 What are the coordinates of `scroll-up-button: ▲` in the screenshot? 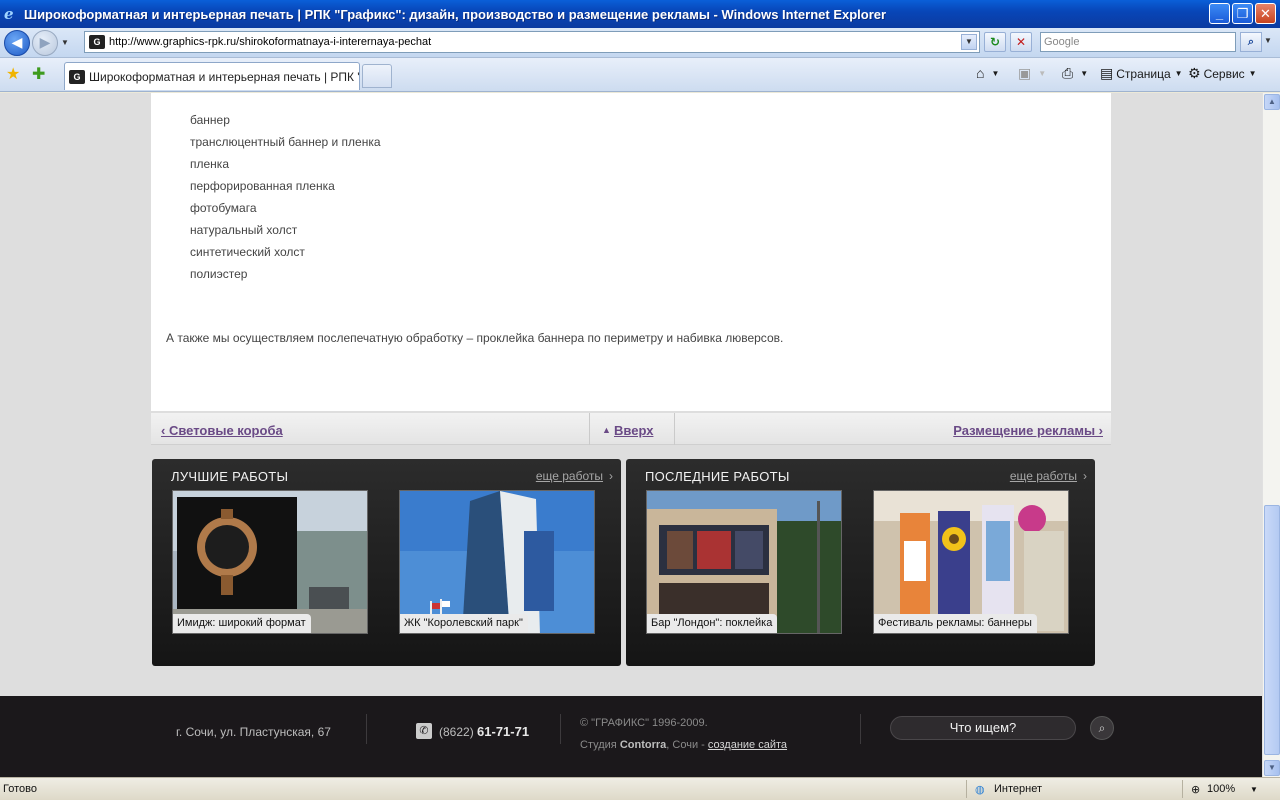 It's located at (1272, 102).